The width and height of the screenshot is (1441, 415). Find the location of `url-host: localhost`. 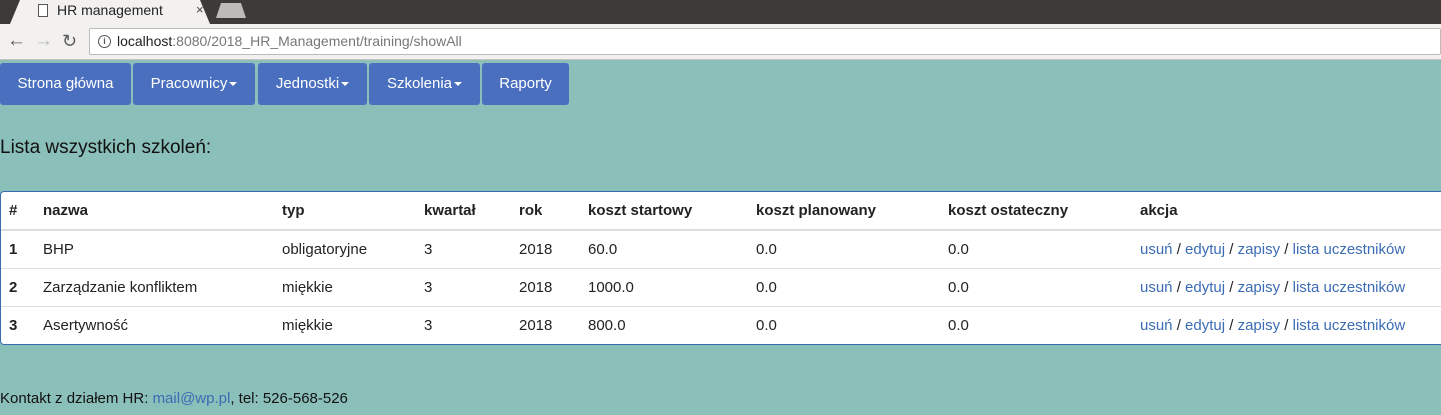

url-host: localhost is located at coordinates (145, 41).